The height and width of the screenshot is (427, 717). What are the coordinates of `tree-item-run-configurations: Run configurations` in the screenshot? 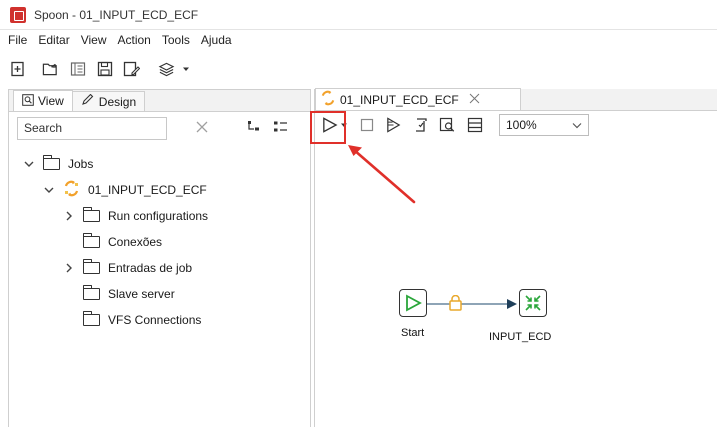 It's located at (135, 216).